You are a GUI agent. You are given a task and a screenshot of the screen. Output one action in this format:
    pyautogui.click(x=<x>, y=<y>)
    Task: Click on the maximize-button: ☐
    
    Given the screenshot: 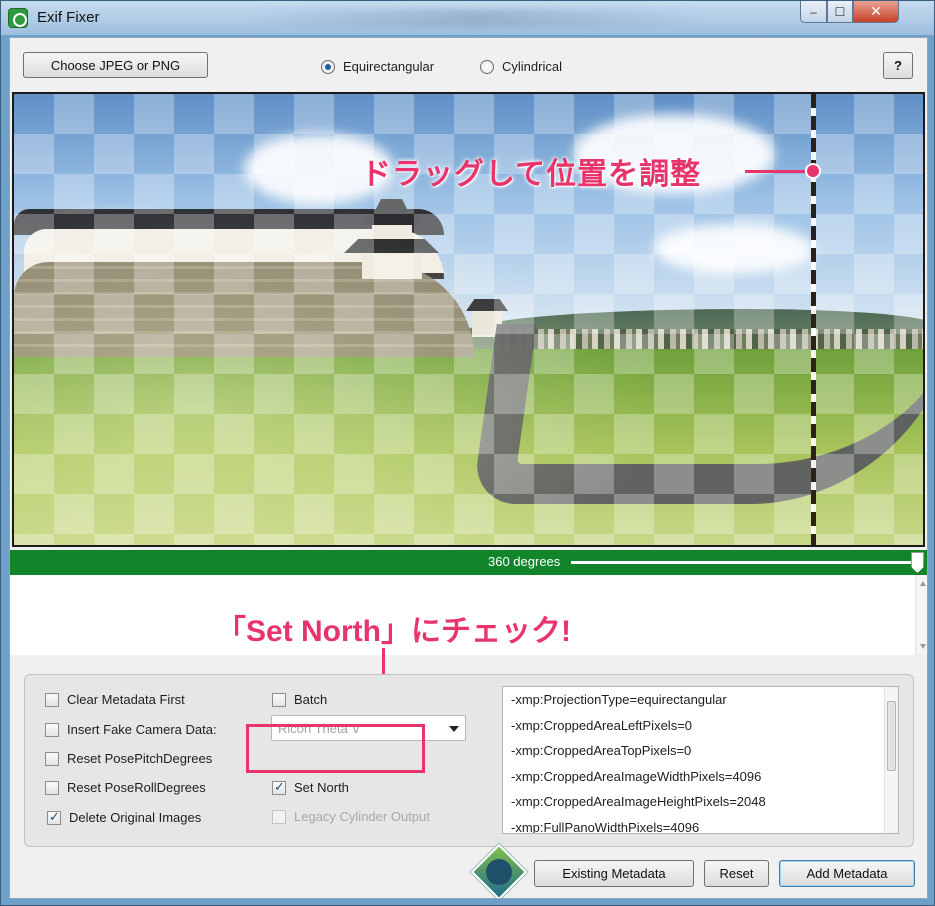 What is the action you would take?
    pyautogui.click(x=840, y=12)
    